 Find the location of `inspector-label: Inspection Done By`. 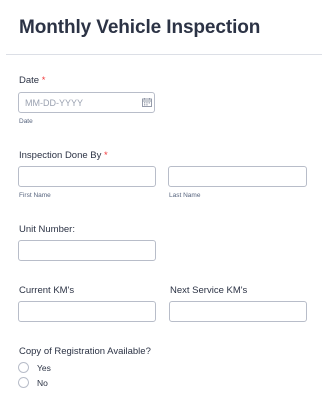

inspector-label: Inspection Done By is located at coordinates (60, 155).